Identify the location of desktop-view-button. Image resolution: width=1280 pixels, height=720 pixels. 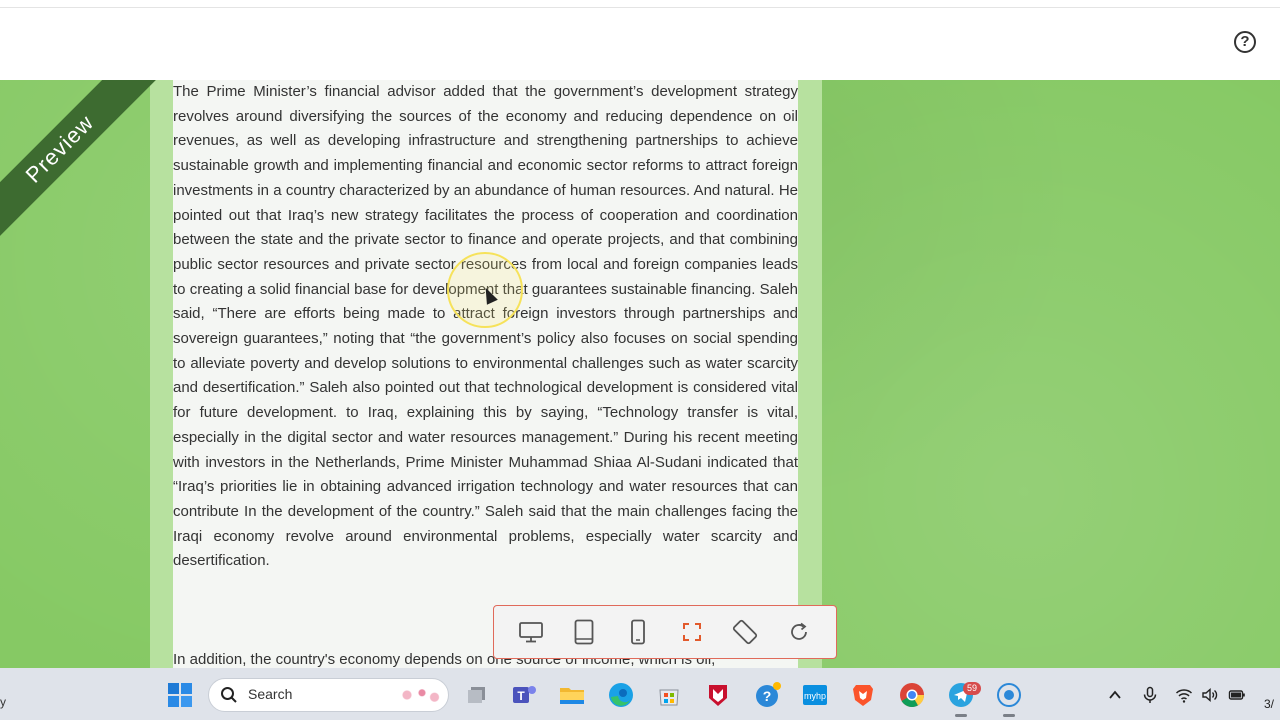
(531, 632).